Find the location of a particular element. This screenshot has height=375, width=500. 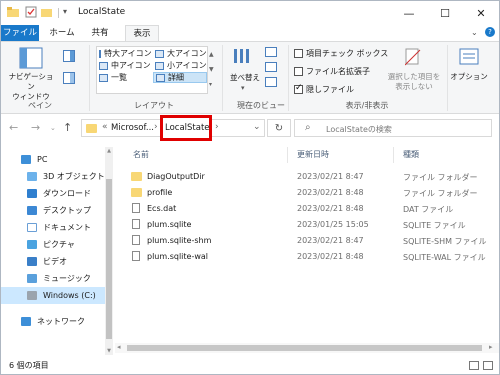

breadcrumb-current: LocalState is located at coordinates (187, 128).